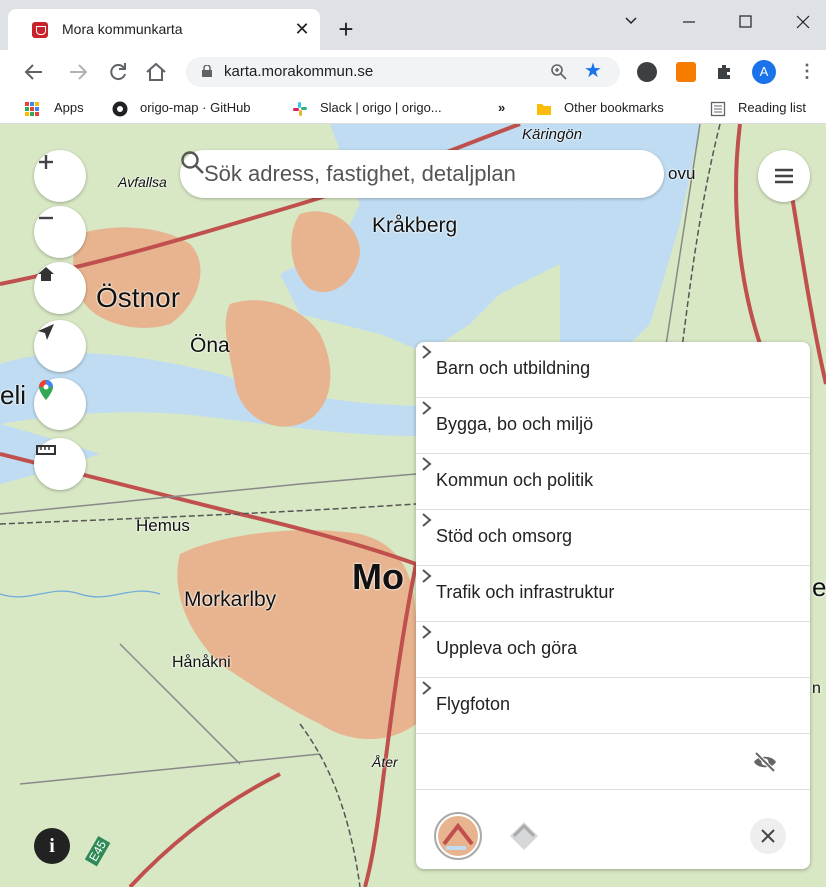 This screenshot has width=826, height=887. Describe the element at coordinates (60, 232) in the screenshot. I see `zoom-out-button` at that location.